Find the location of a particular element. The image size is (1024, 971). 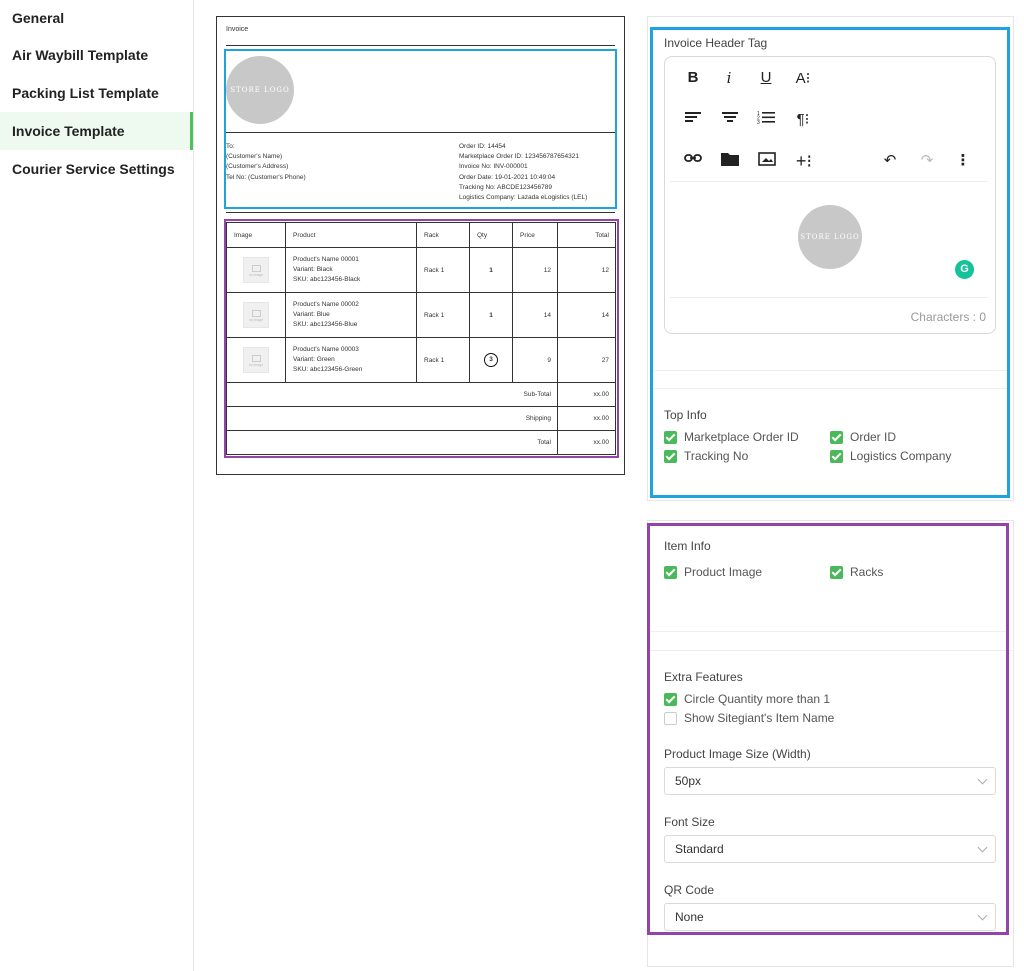

summary-label: Sub-Total is located at coordinates (392, 394).